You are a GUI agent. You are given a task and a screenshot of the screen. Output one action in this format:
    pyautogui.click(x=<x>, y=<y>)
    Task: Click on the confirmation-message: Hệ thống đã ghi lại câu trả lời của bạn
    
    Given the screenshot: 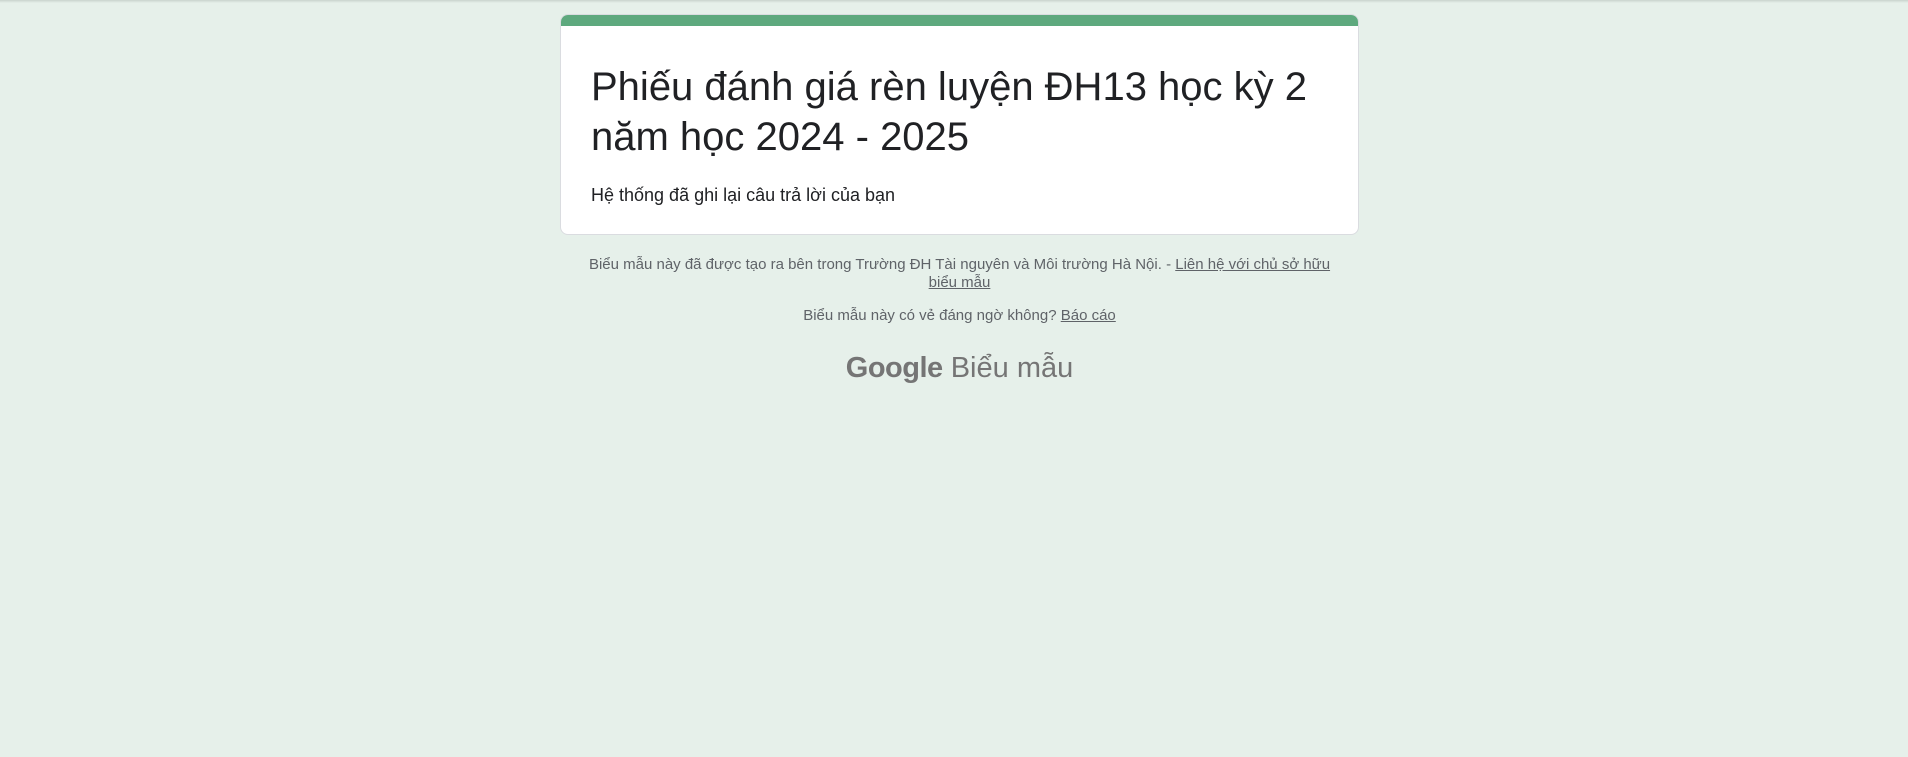 What is the action you would take?
    pyautogui.click(x=743, y=195)
    